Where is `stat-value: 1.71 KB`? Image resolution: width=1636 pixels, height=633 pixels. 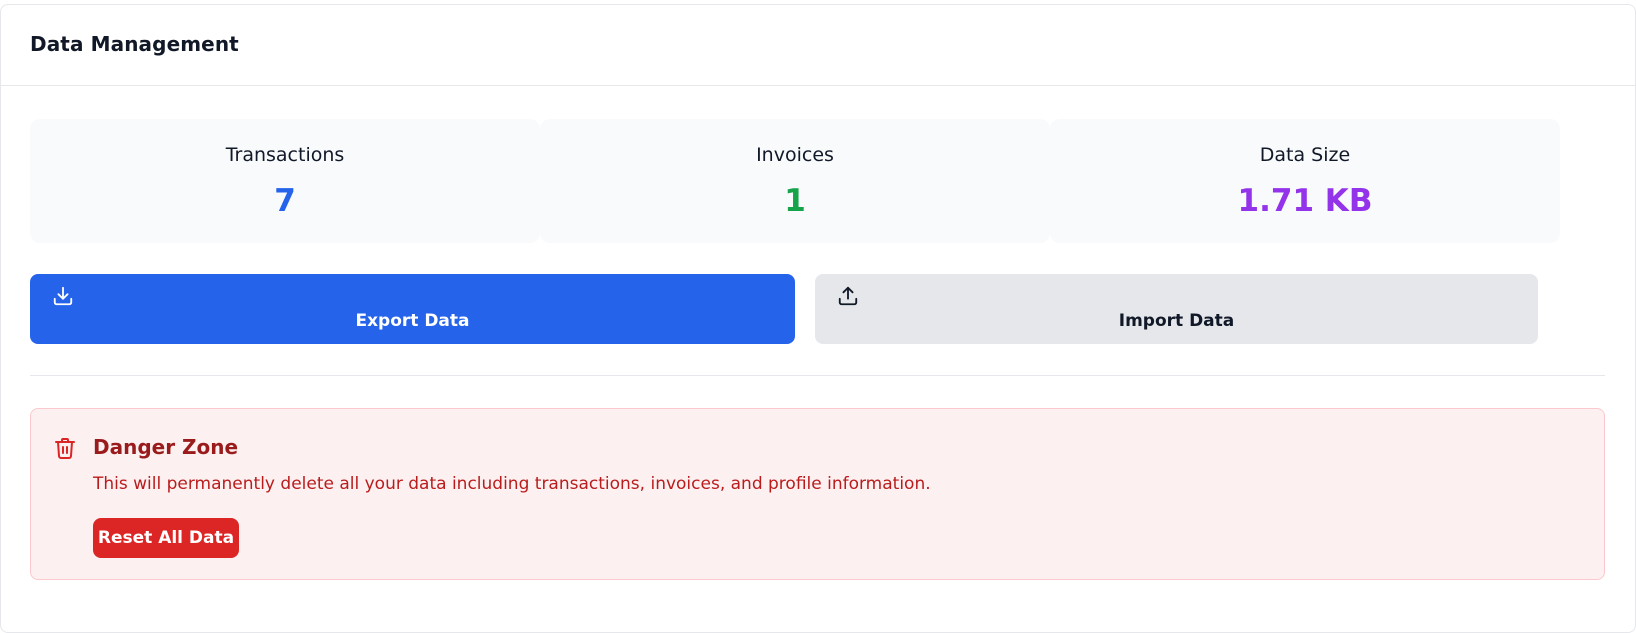
stat-value: 1.71 KB is located at coordinates (1305, 201).